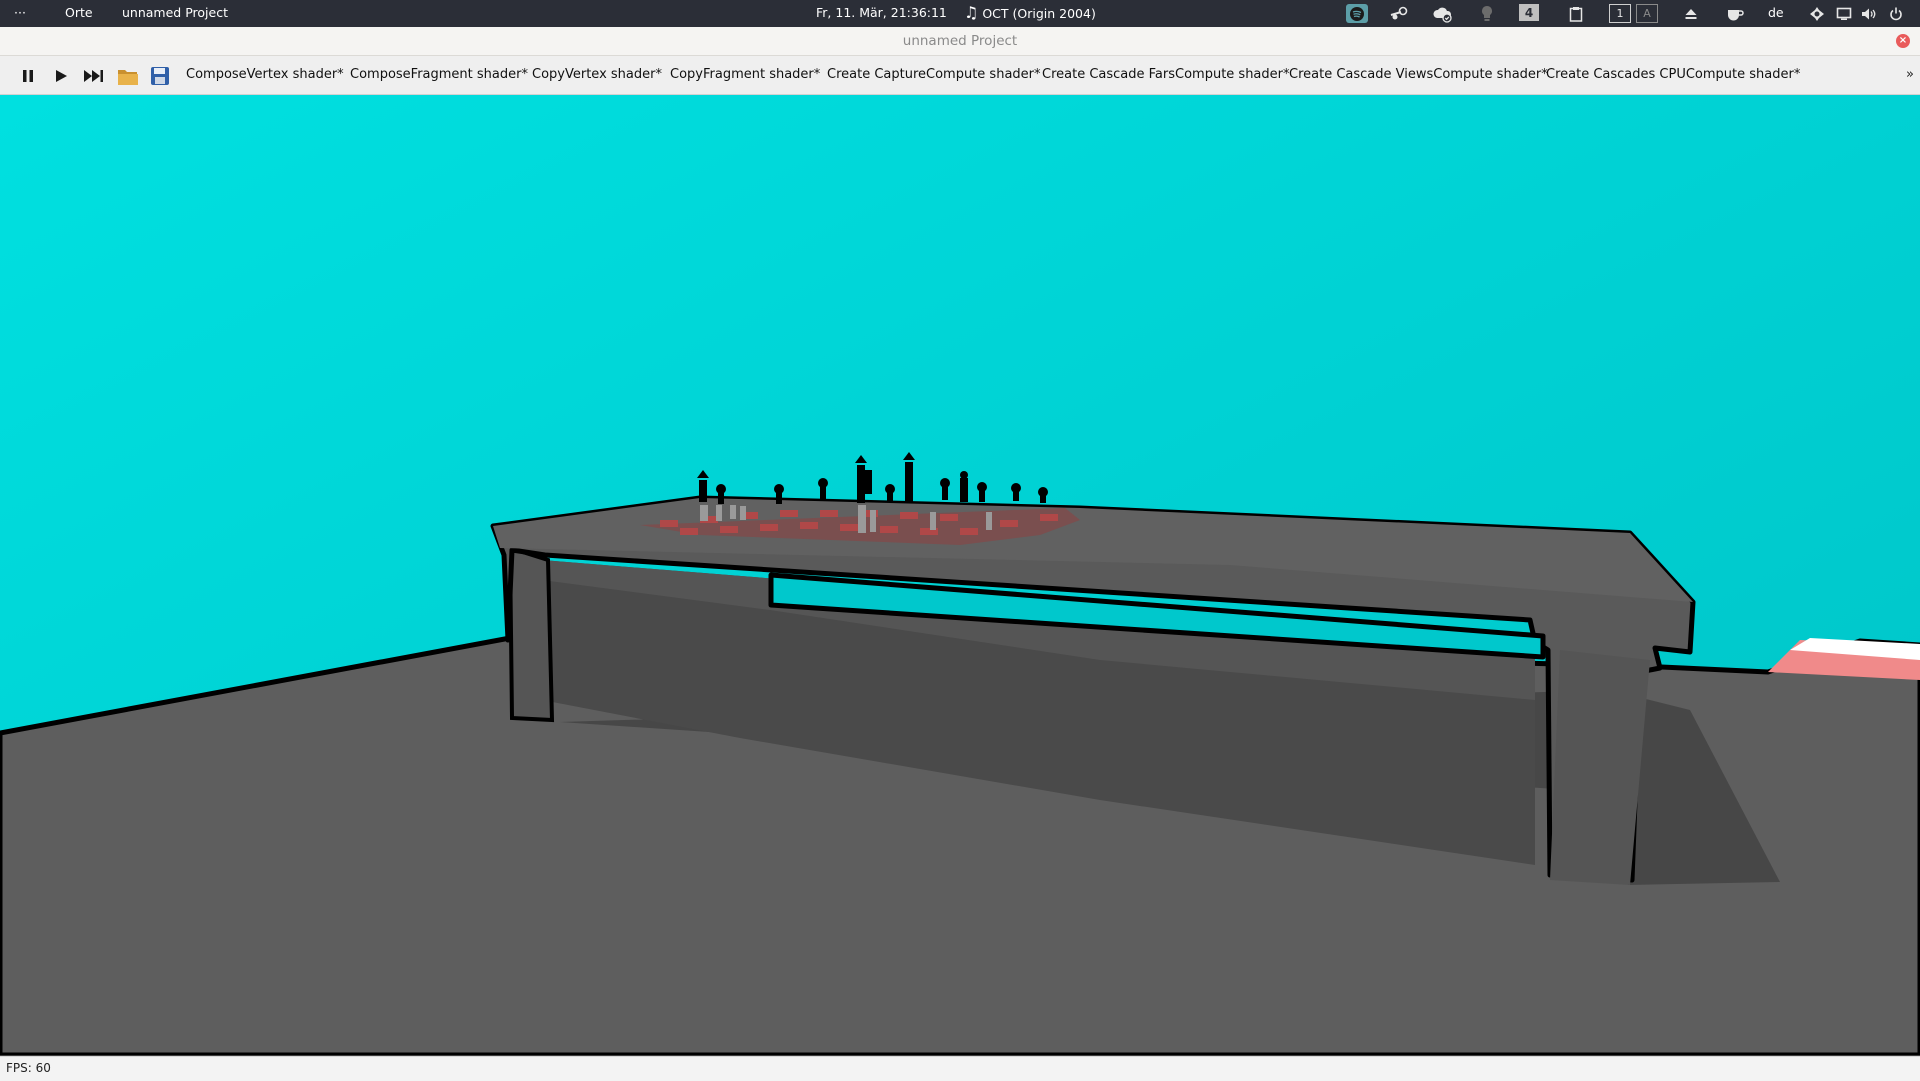 This screenshot has width=1920, height=1081. Describe the element at coordinates (28, 1068) in the screenshot. I see `fps-counter: FPS: 60` at that location.